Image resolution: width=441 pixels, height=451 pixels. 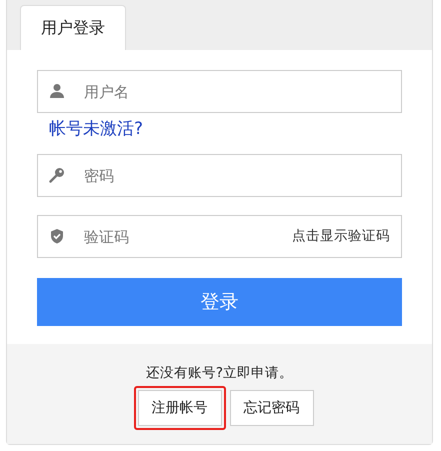 What do you see at coordinates (180, 408) in the screenshot?
I see `register-button: 注册帐号` at bounding box center [180, 408].